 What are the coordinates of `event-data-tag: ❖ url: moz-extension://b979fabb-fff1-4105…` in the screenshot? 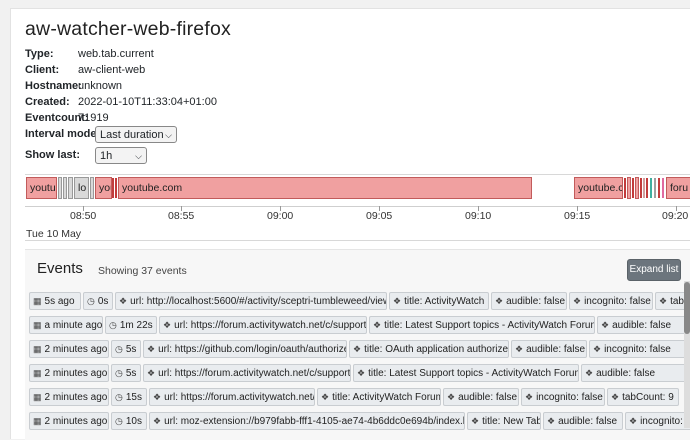 It's located at (307, 421).